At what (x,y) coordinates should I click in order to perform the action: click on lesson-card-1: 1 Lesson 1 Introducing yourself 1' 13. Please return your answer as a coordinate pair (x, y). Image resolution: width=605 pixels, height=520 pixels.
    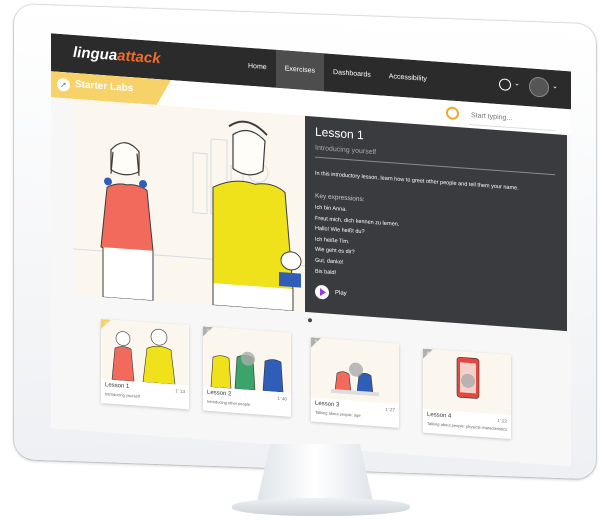
    Looking at the image, I should click on (145, 364).